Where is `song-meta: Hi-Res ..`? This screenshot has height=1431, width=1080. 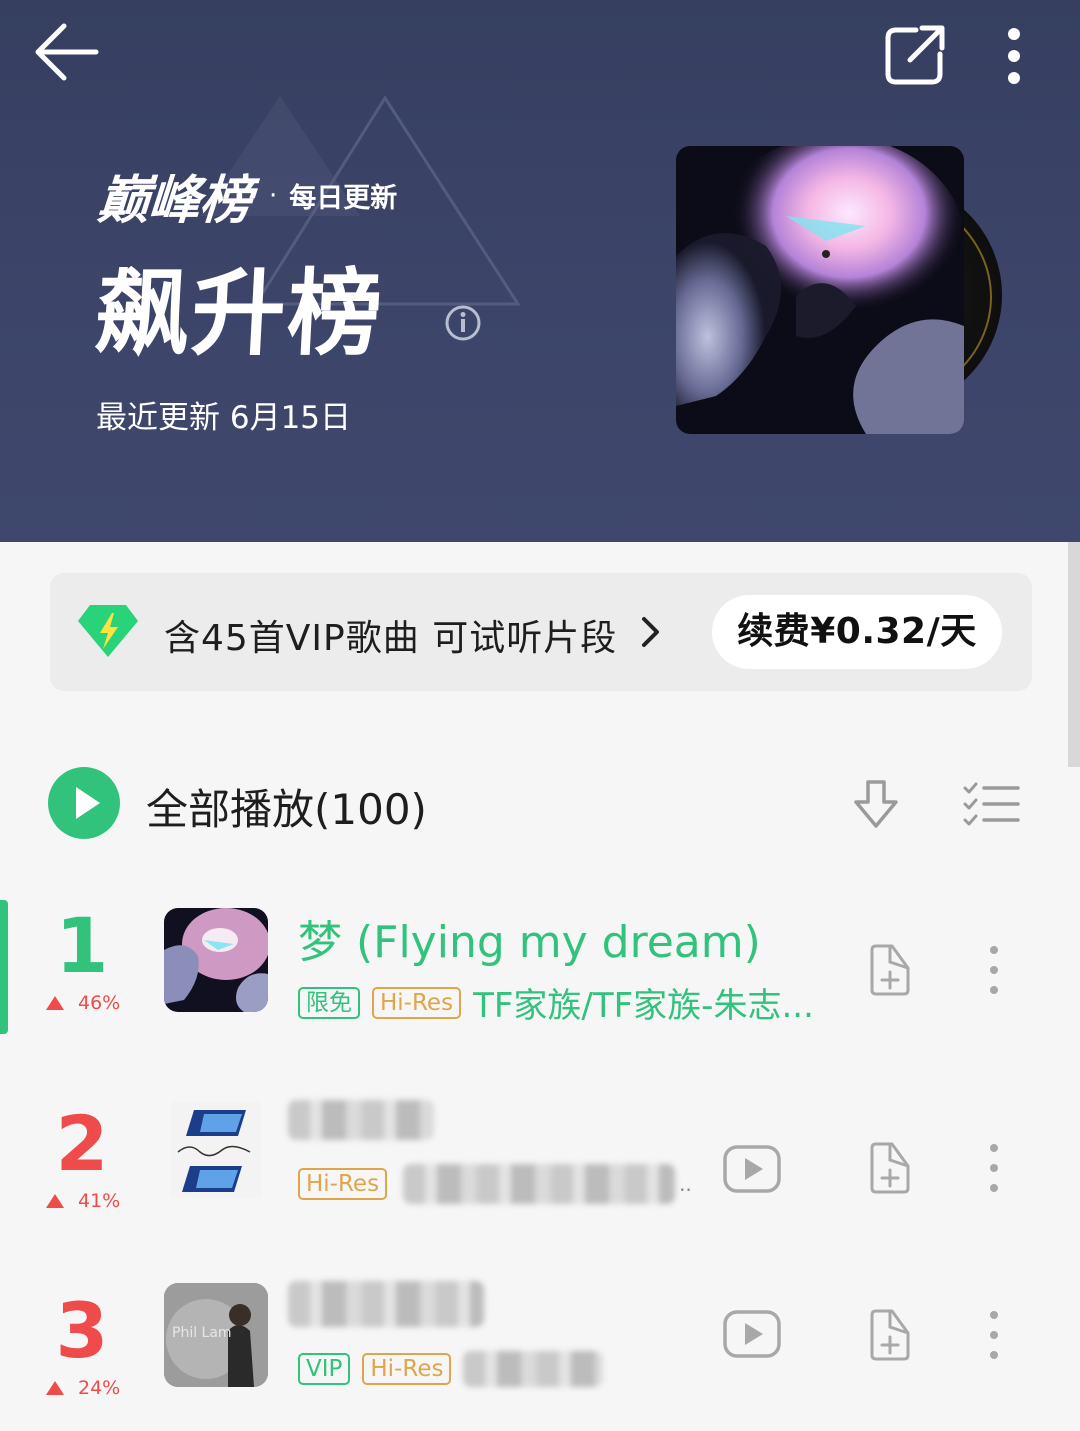
song-meta: Hi-Res .. is located at coordinates (495, 1184).